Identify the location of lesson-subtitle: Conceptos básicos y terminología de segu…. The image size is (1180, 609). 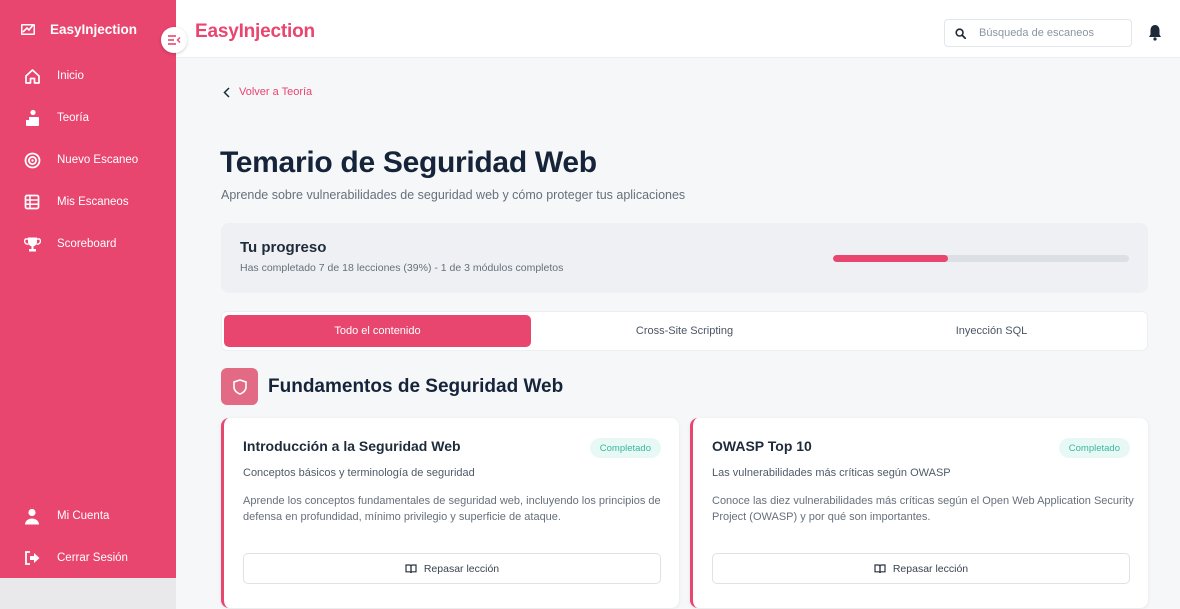
(359, 473).